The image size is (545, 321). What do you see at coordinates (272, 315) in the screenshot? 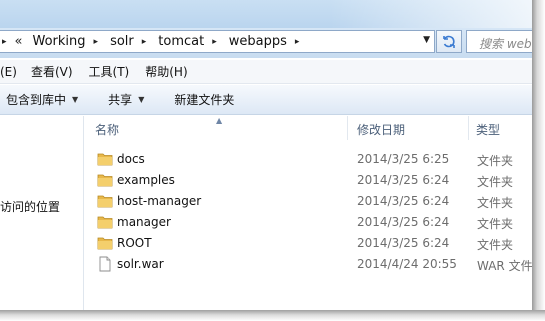
I see `window-shadow-bottom` at bounding box center [272, 315].